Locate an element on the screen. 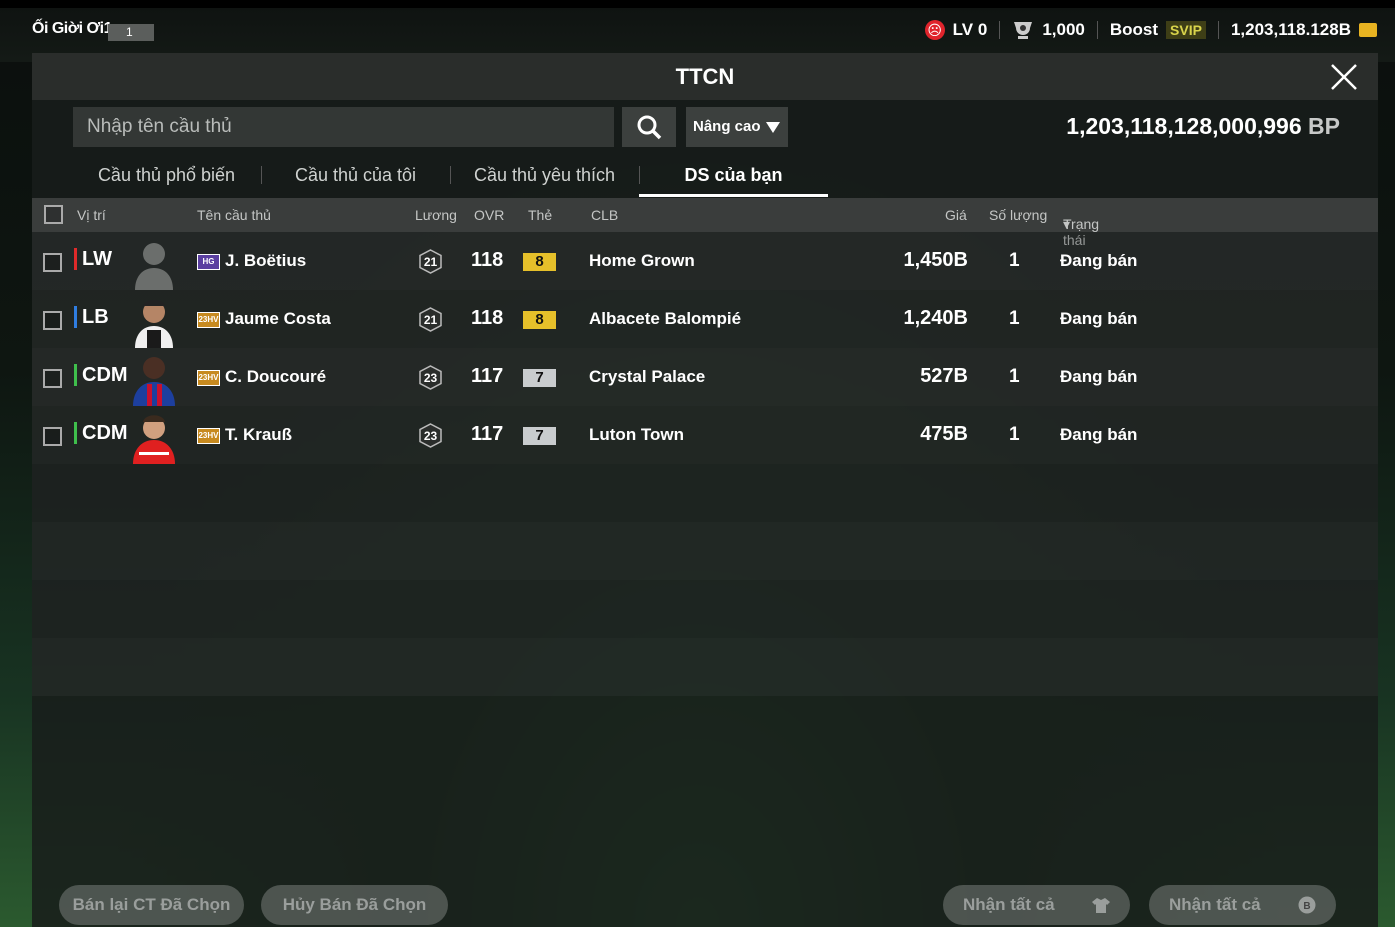 The width and height of the screenshot is (1395, 927). col-club: CLB is located at coordinates (604, 215).